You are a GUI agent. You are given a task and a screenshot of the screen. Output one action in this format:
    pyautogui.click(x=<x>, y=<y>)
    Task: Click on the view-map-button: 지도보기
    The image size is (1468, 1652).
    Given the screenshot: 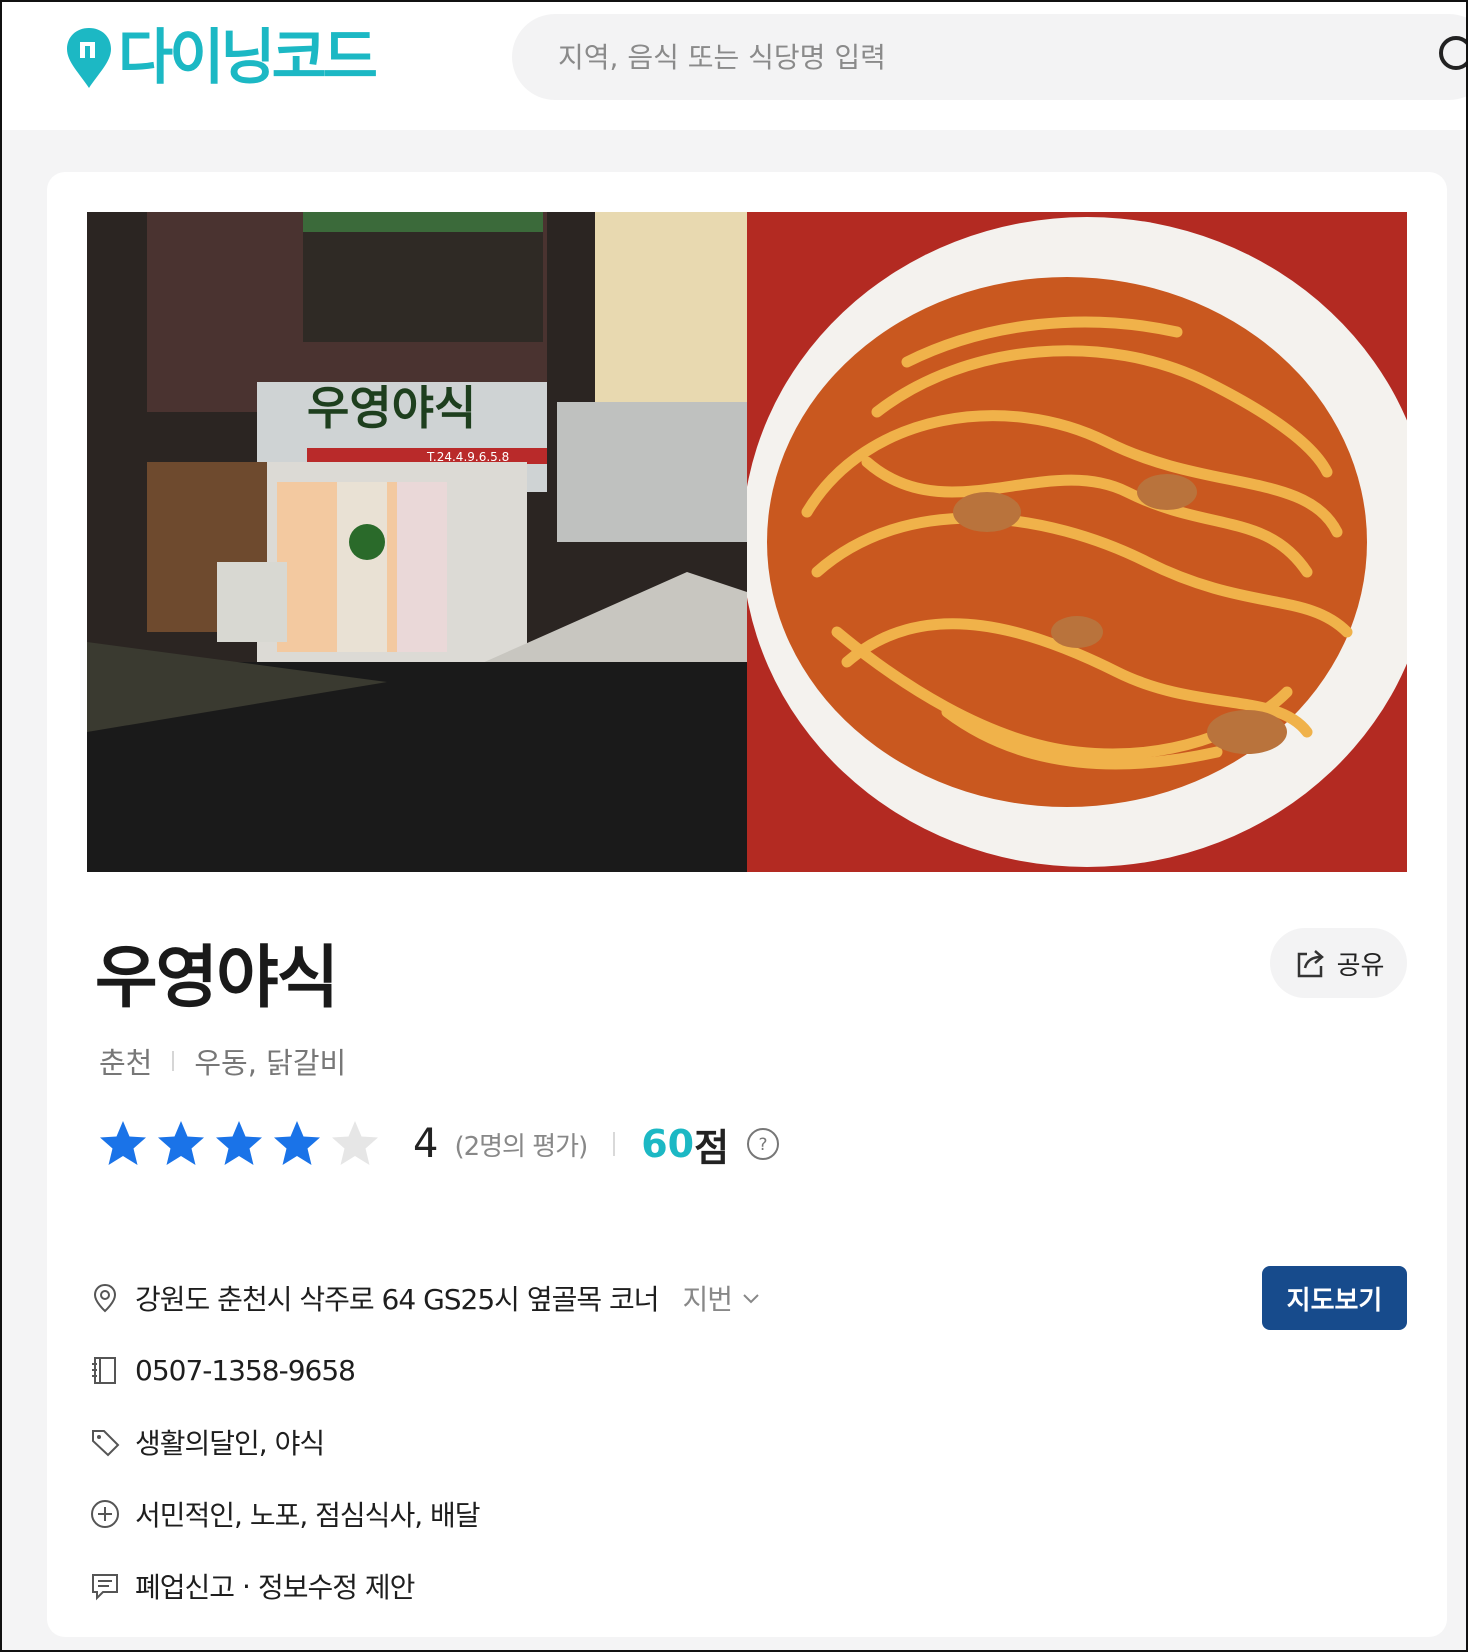 What is the action you would take?
    pyautogui.click(x=1334, y=1298)
    